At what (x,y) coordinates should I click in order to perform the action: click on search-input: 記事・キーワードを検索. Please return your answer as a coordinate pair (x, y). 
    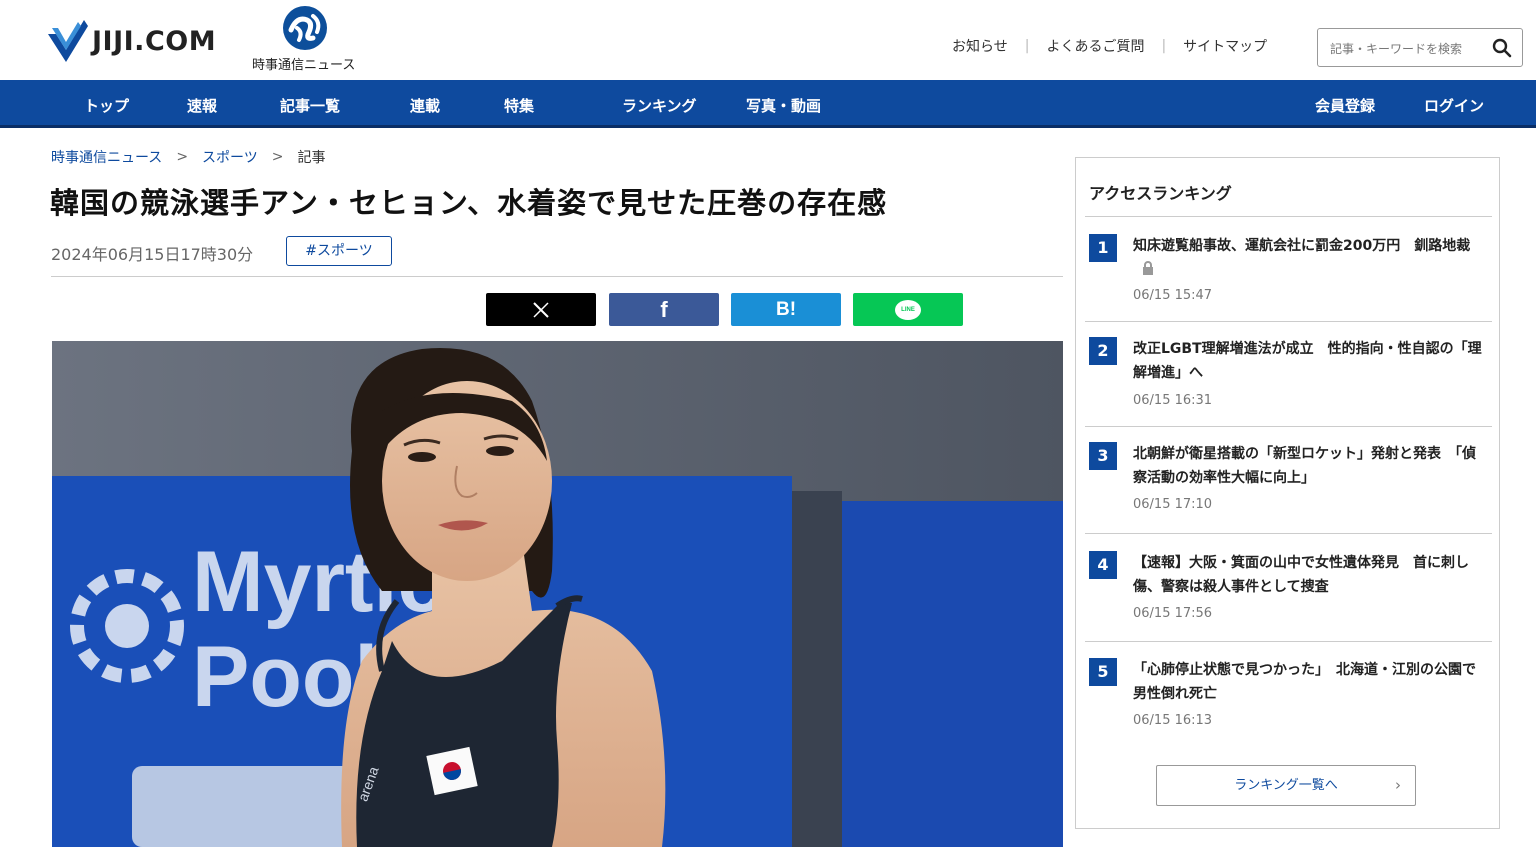
    Looking at the image, I should click on (1420, 47).